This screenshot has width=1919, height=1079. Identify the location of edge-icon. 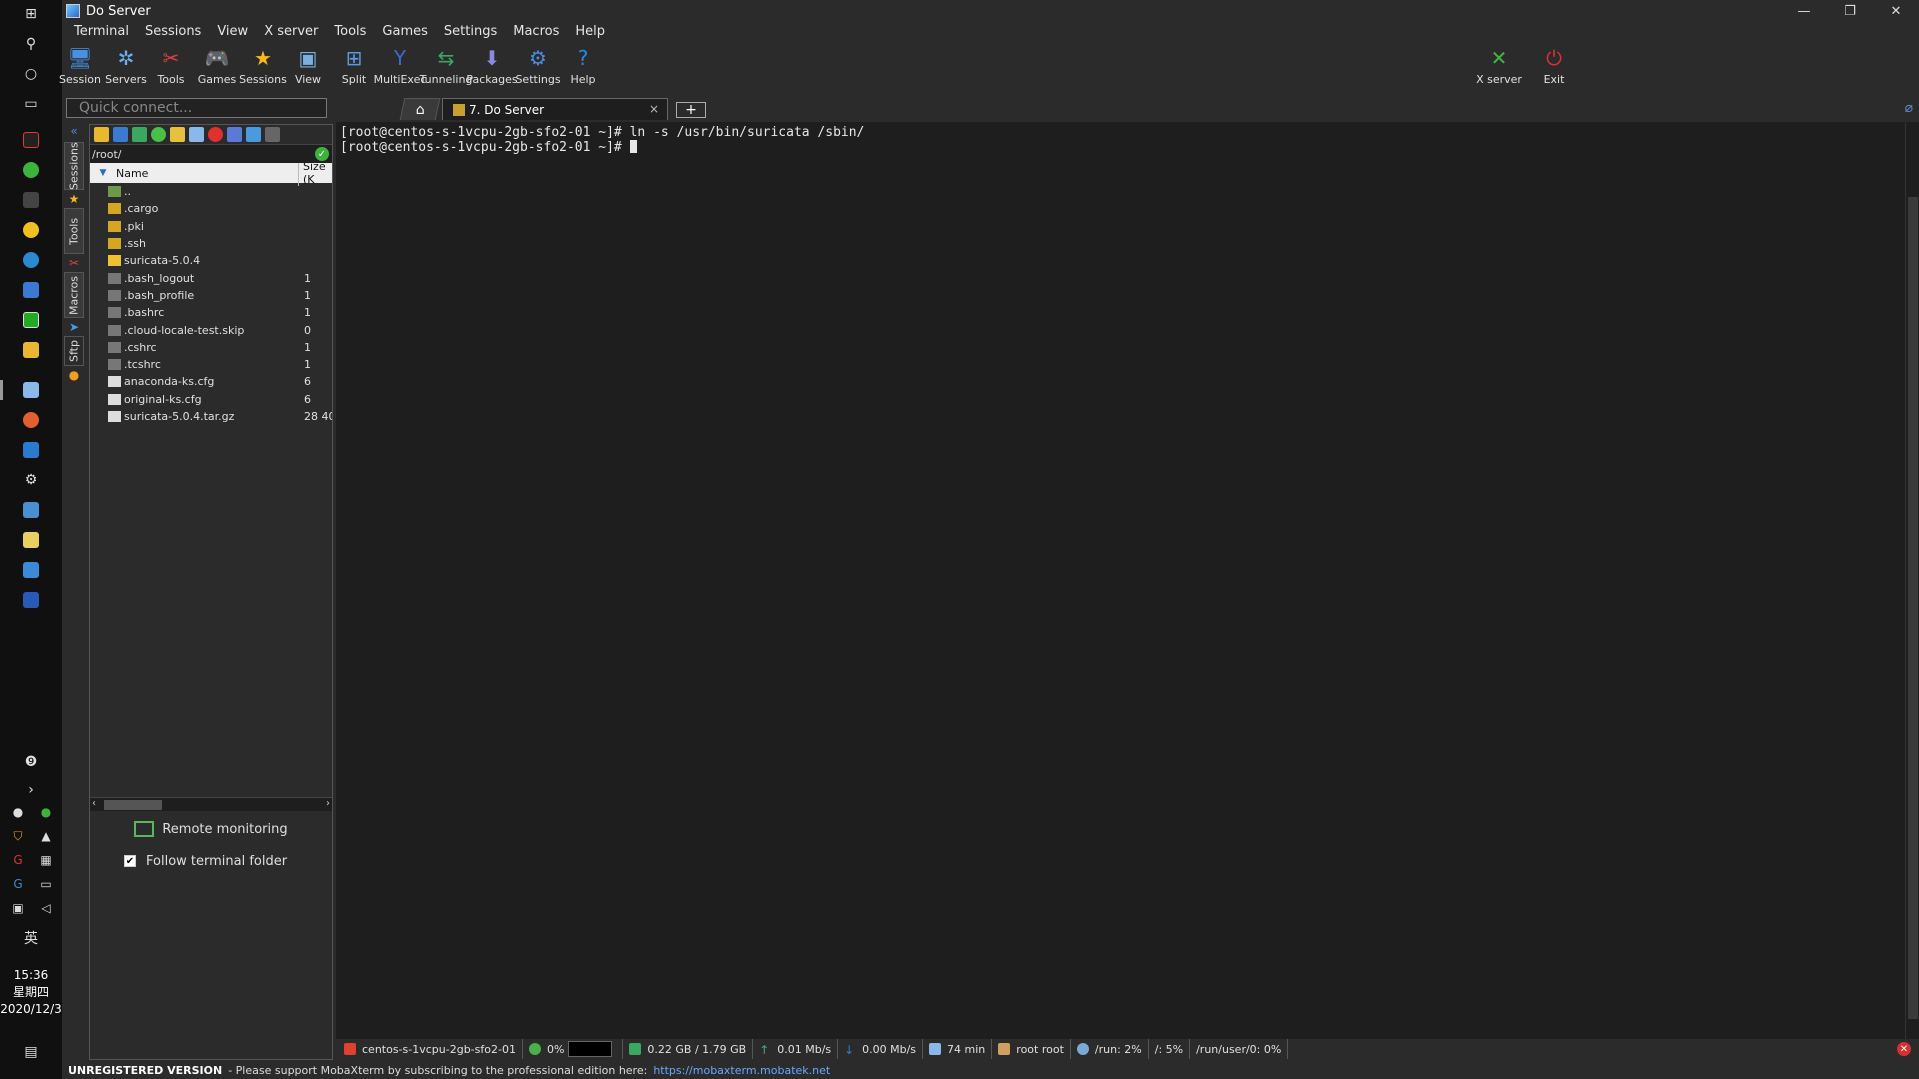
(31, 260).